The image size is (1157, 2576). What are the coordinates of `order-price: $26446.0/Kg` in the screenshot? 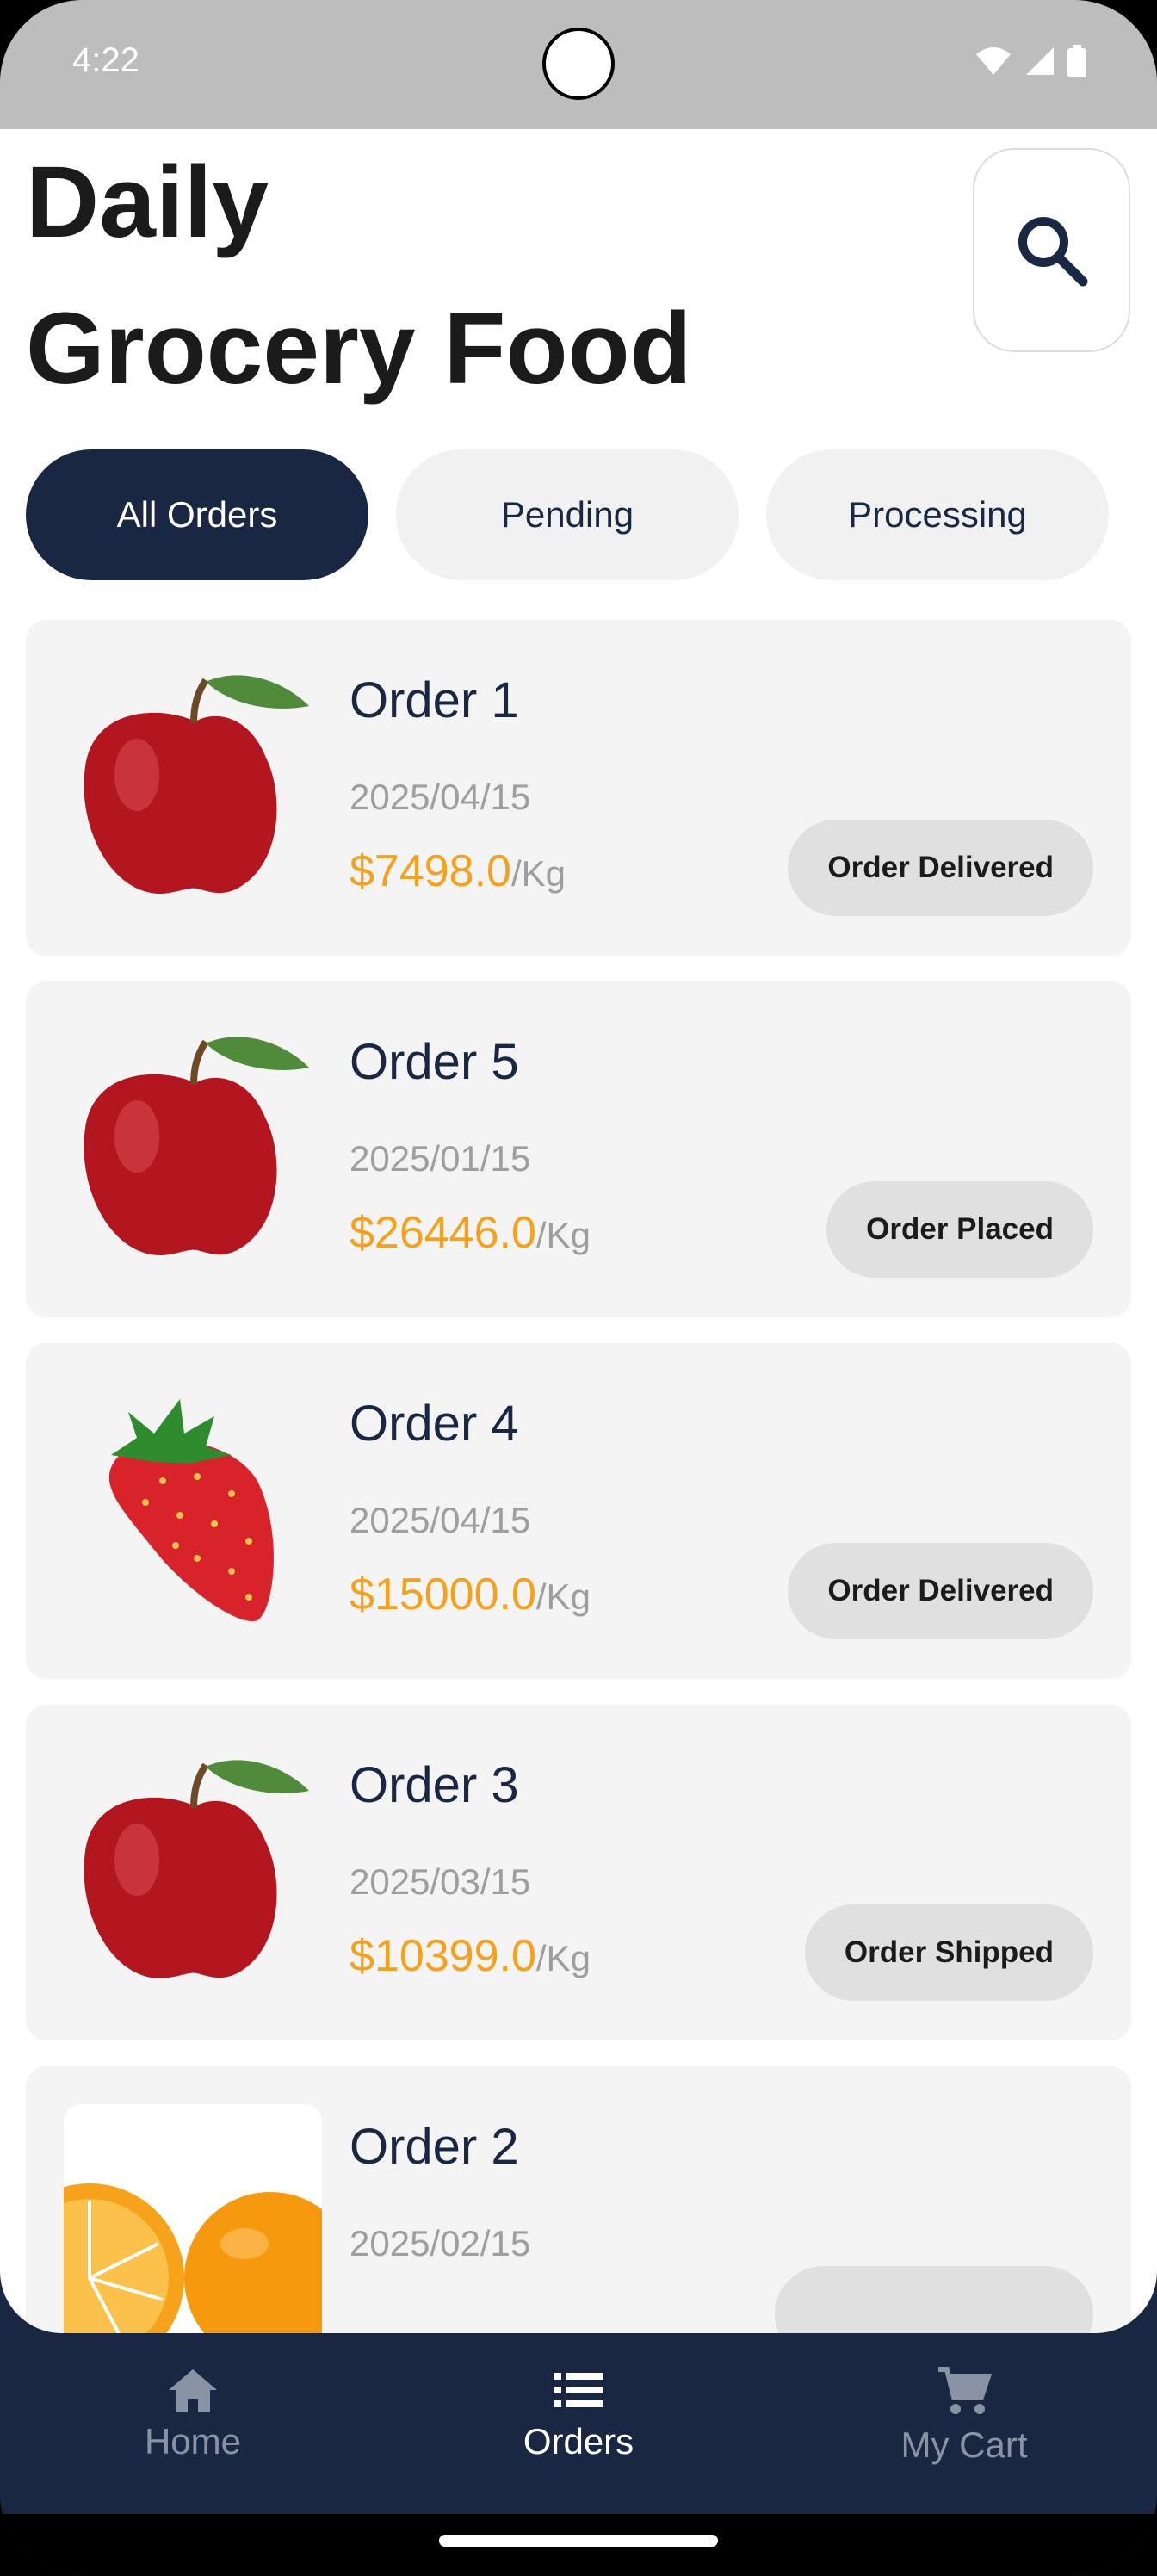 It's located at (471, 1233).